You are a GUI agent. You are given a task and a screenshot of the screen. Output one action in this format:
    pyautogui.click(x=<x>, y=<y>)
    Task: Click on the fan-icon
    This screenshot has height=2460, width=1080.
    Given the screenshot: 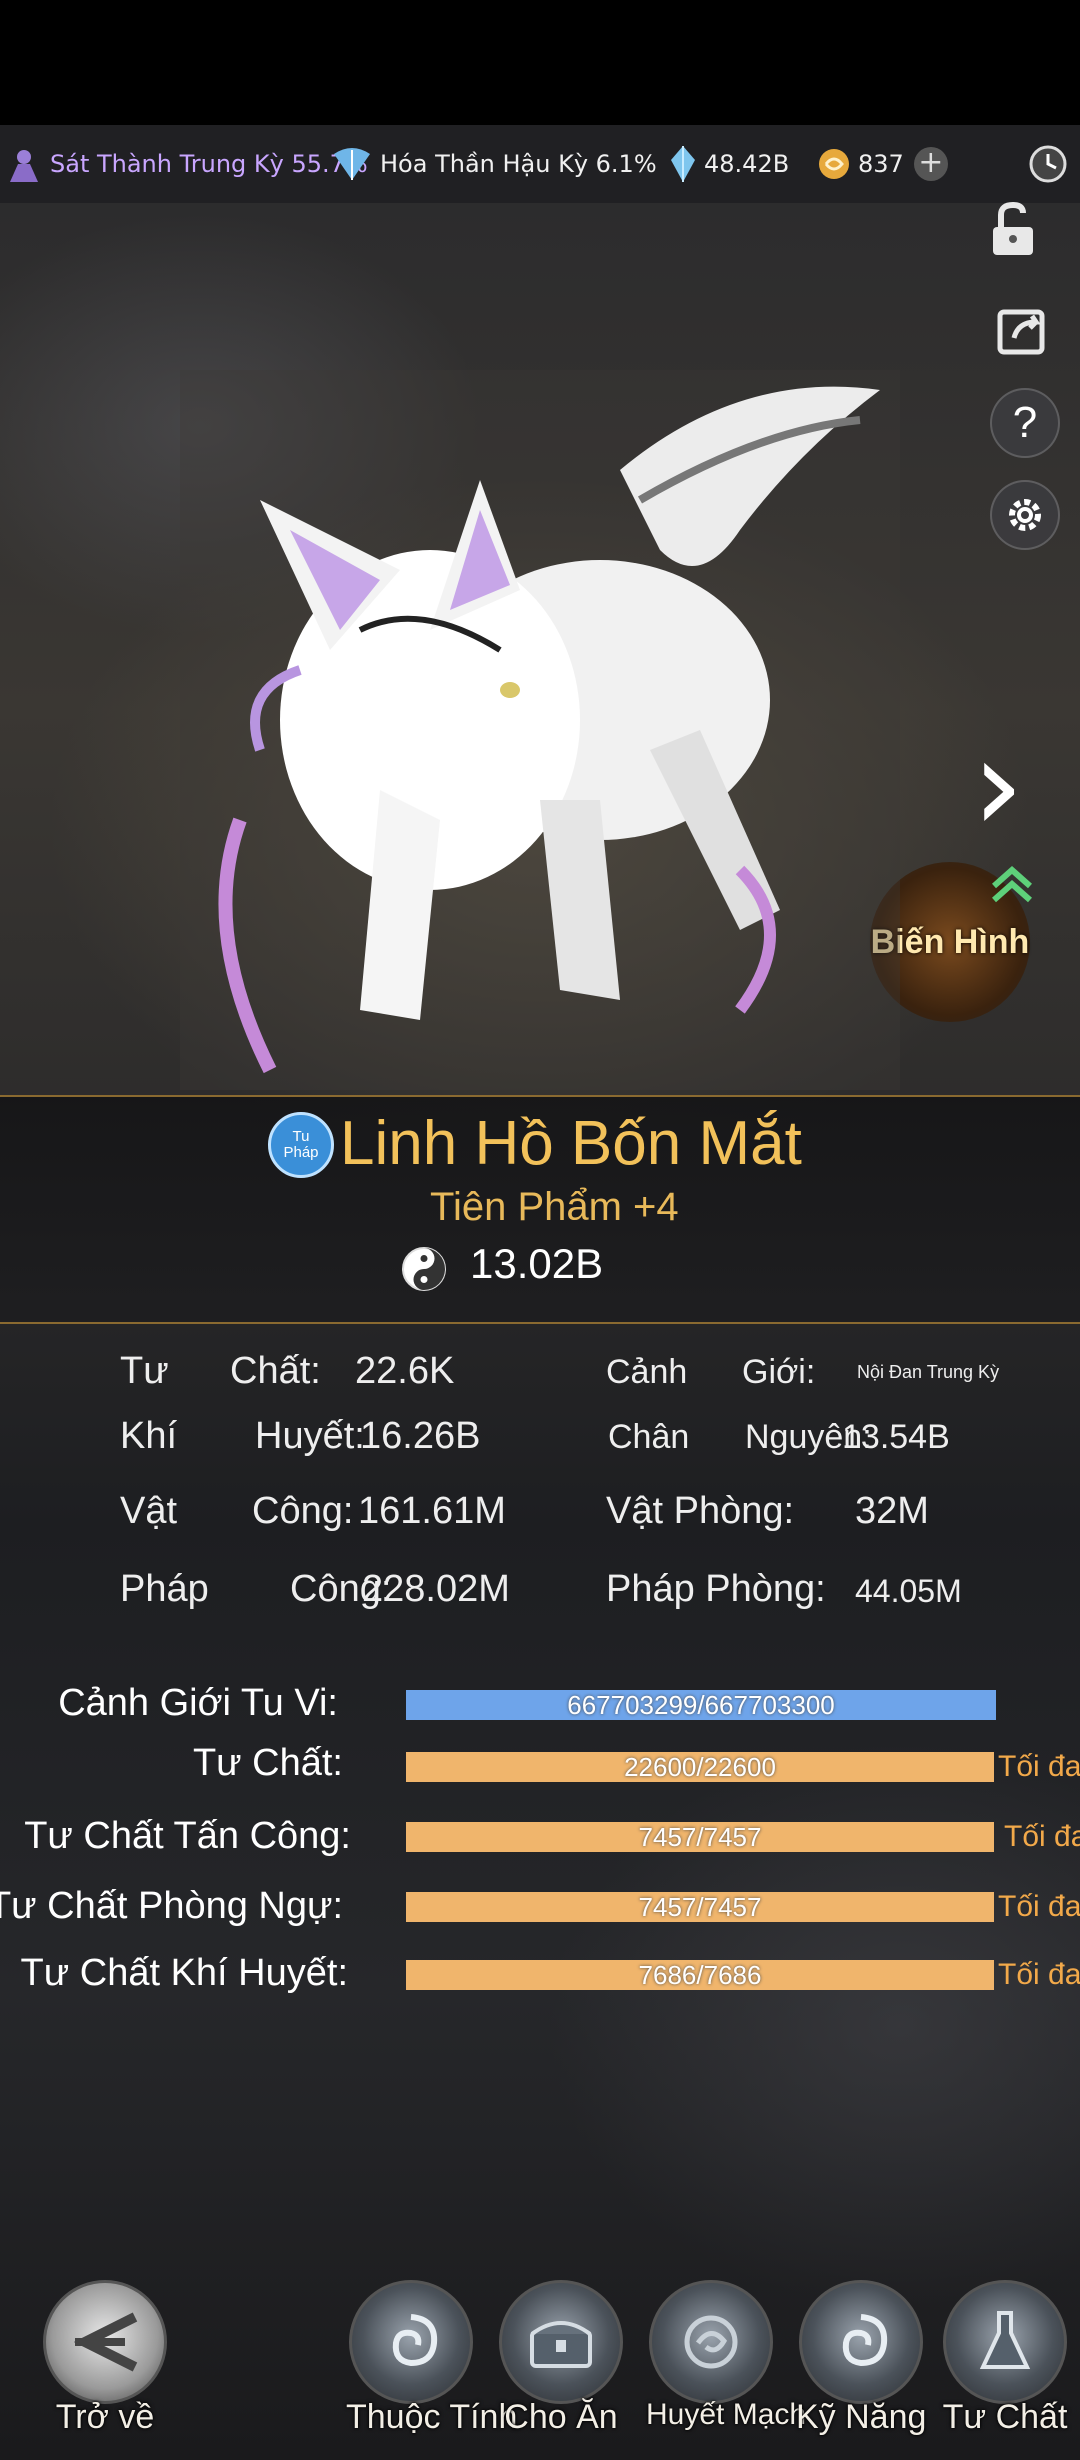 What is the action you would take?
    pyautogui.click(x=352, y=164)
    